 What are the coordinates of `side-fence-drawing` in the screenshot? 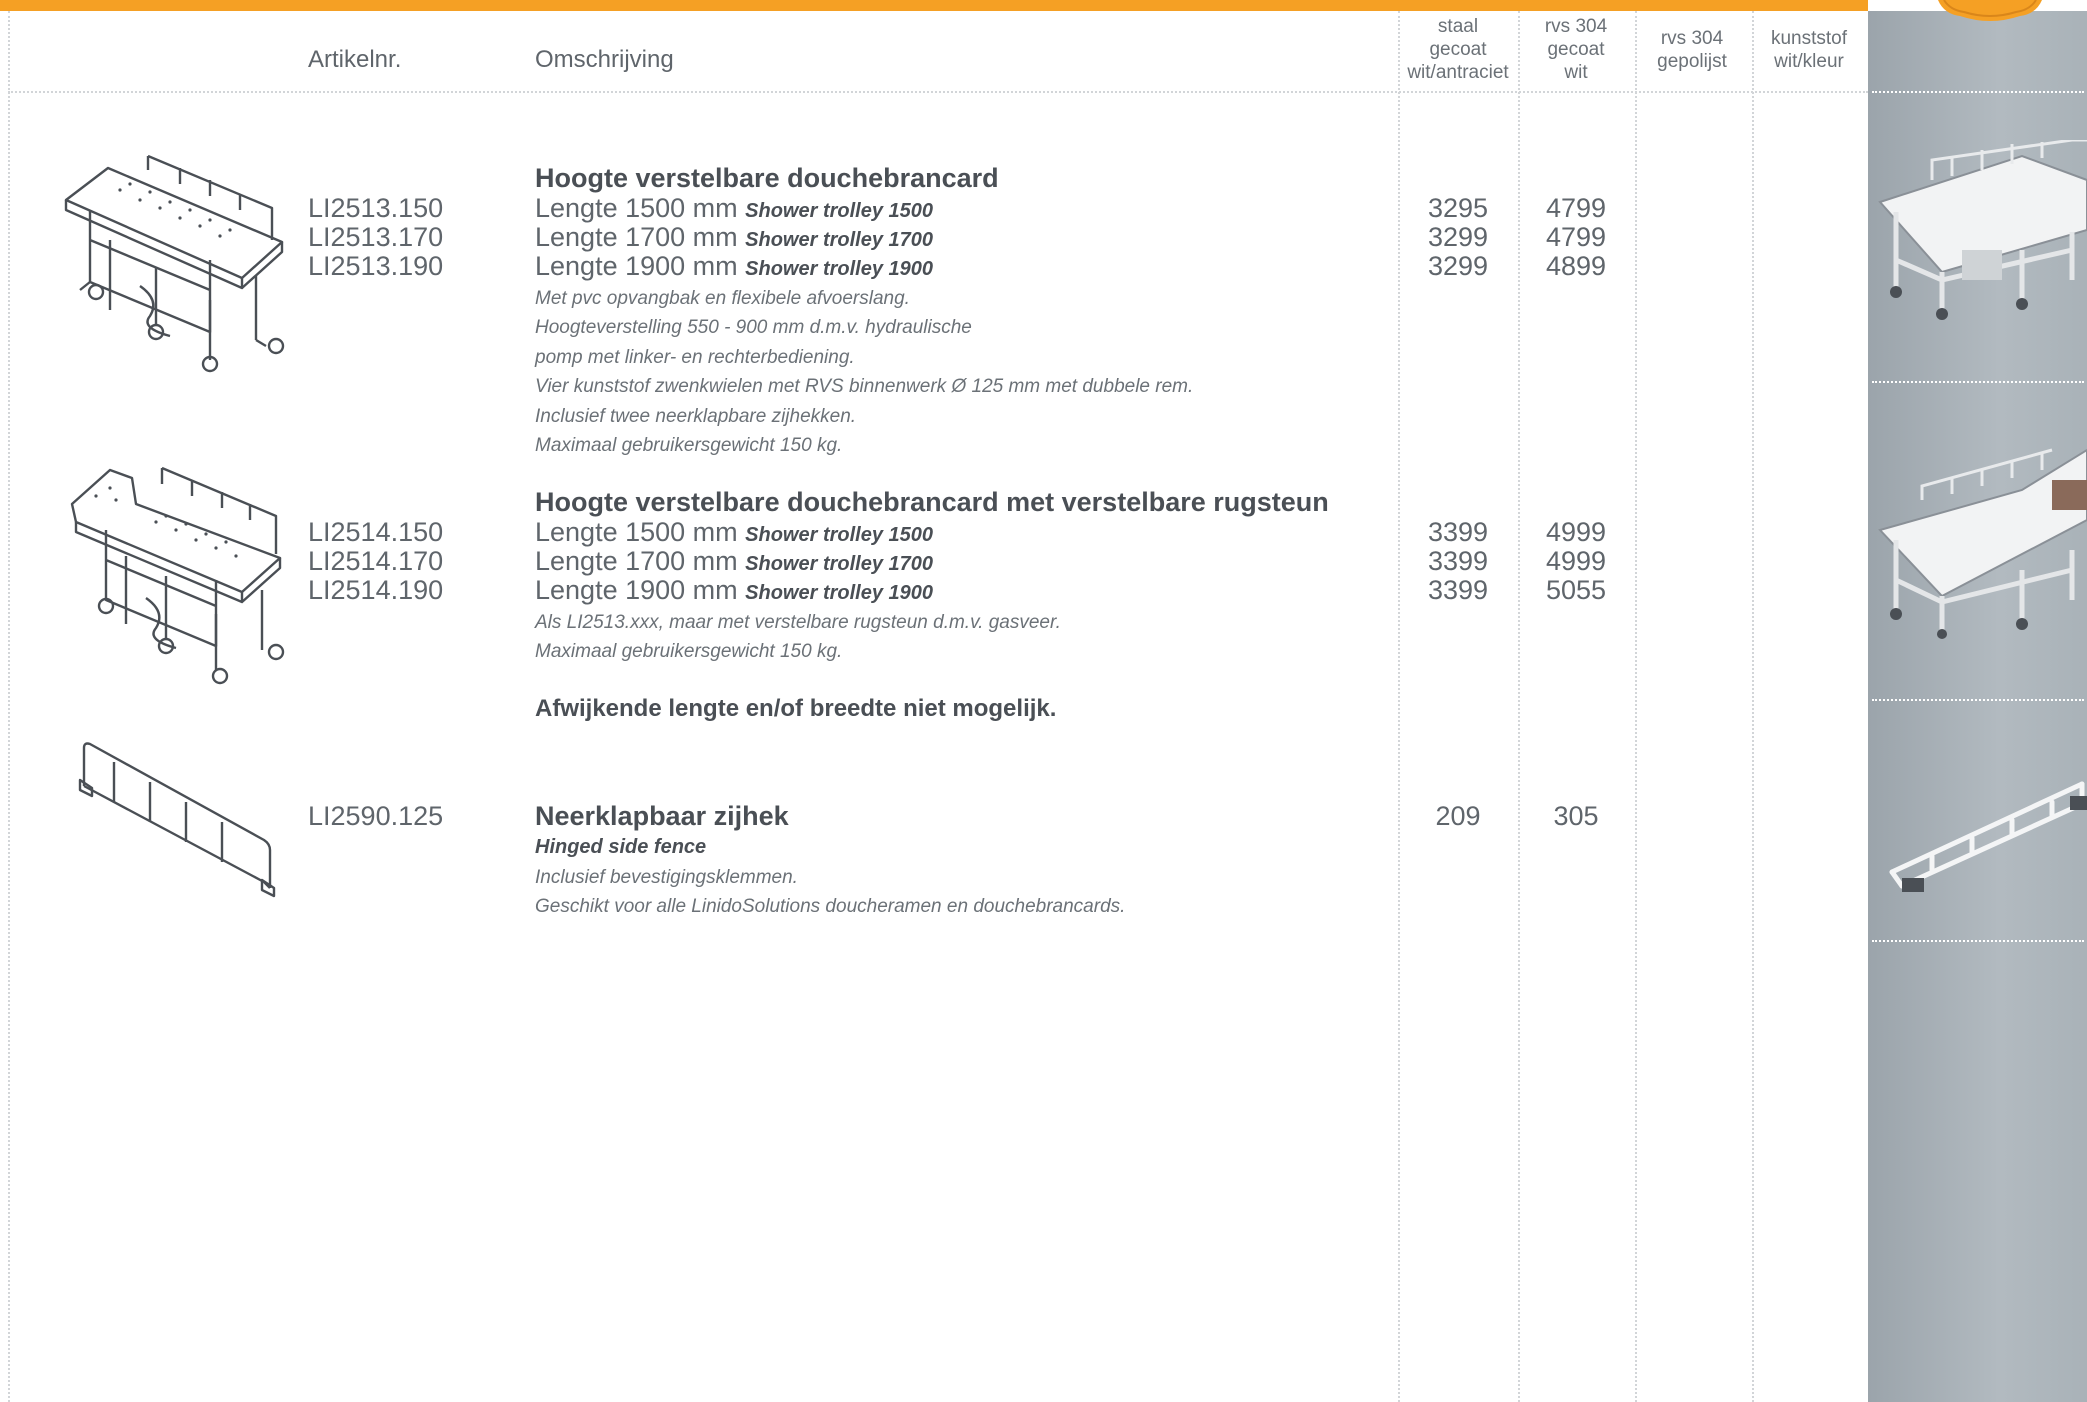 It's located at (177, 820).